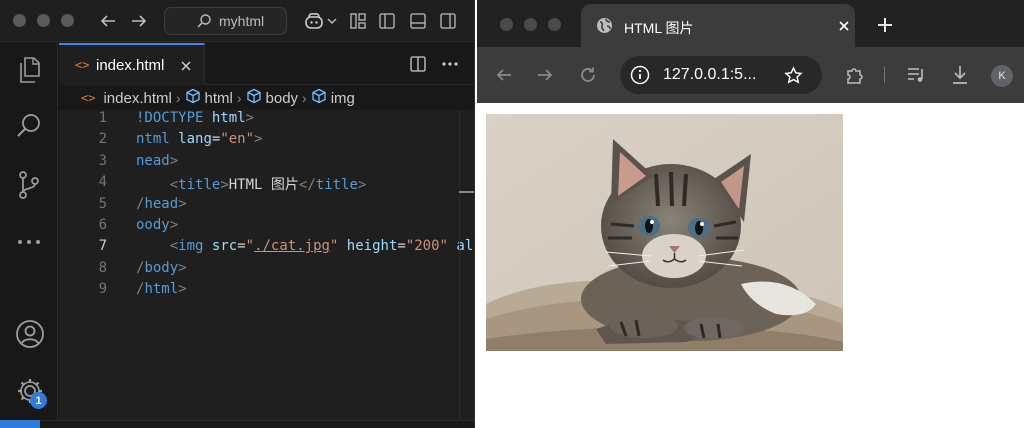 Image resolution: width=1024 pixels, height=428 pixels. What do you see at coordinates (170, 118) in the screenshot?
I see `code-token: !DOCTYPE` at bounding box center [170, 118].